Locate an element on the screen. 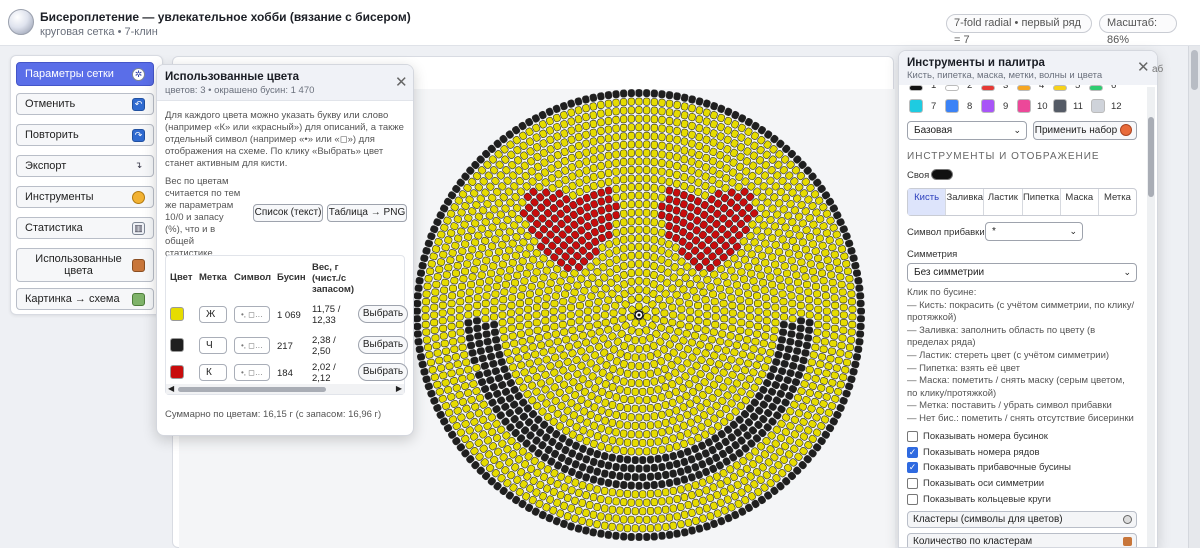 The image size is (1200, 548). label-input: Ч is located at coordinates (213, 345).